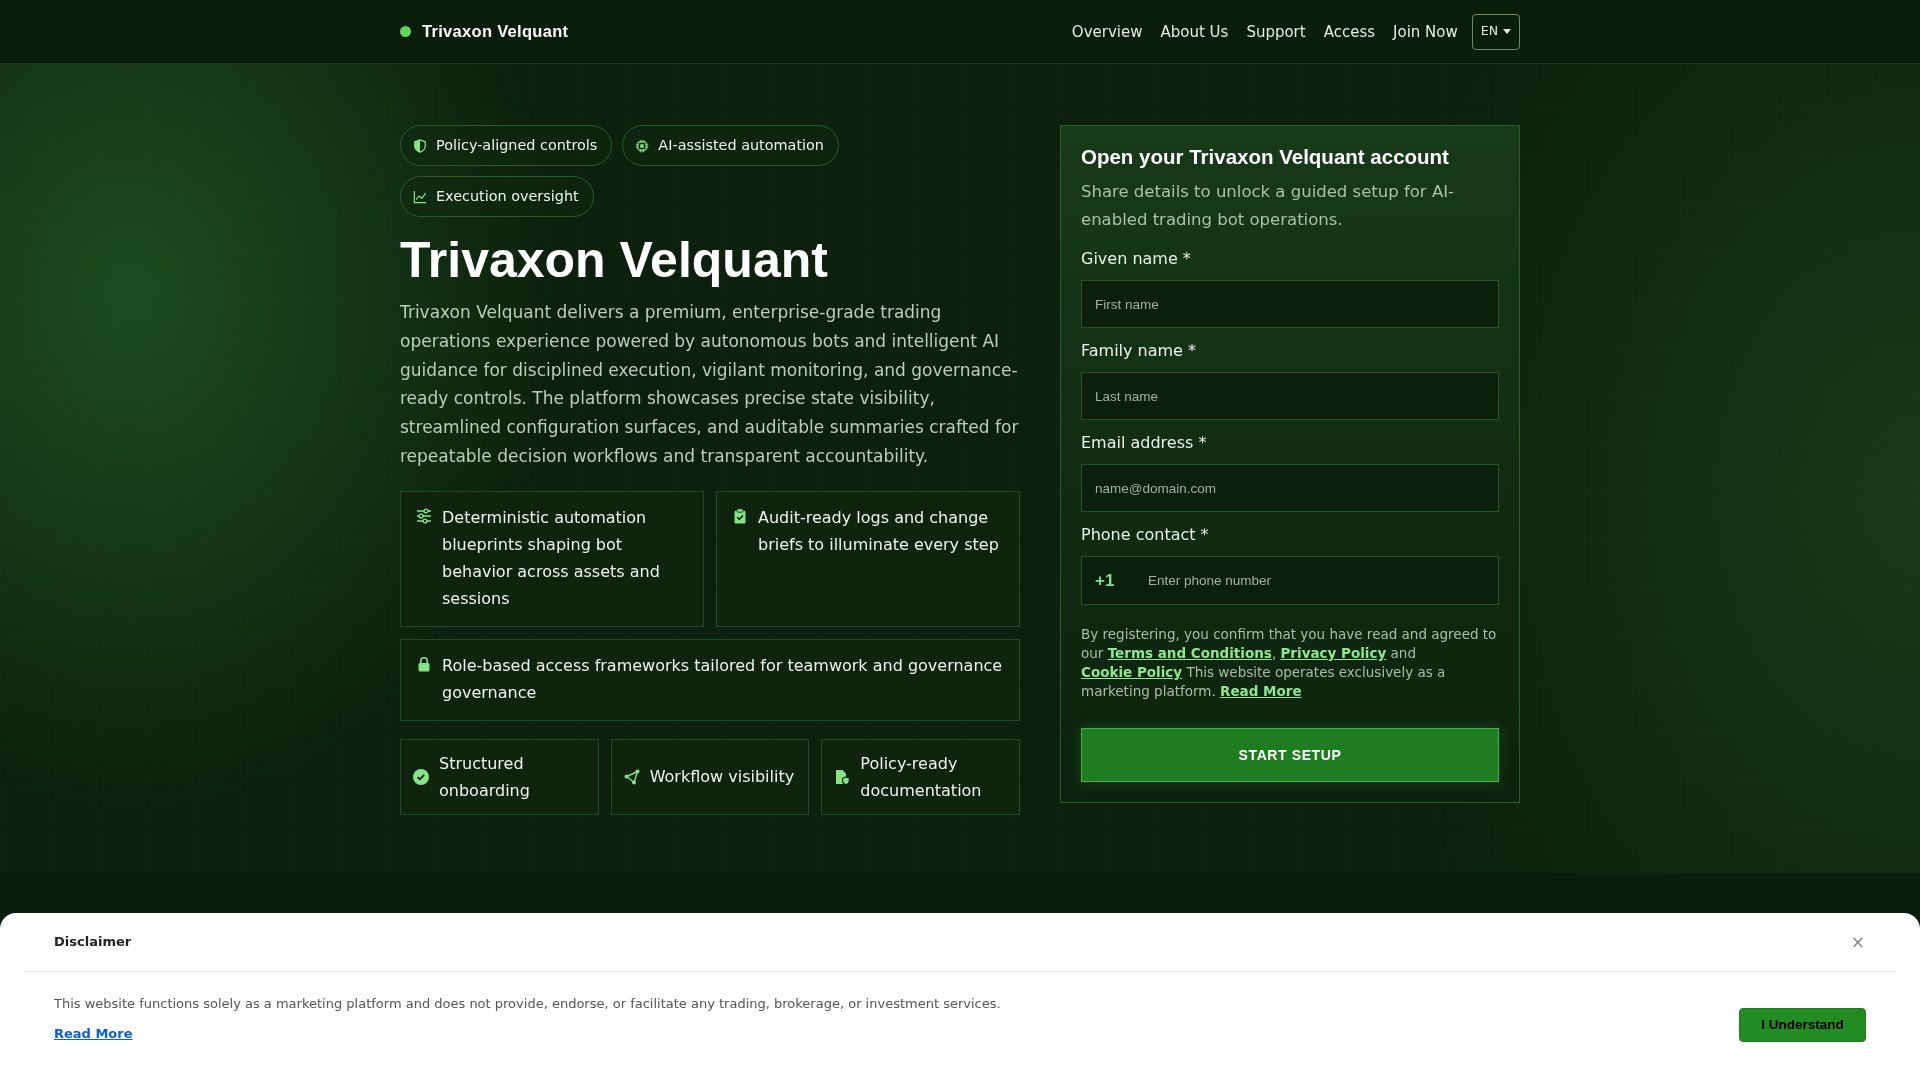 The image size is (1920, 1080). What do you see at coordinates (1261, 691) in the screenshot?
I see `consent-link: Read More` at bounding box center [1261, 691].